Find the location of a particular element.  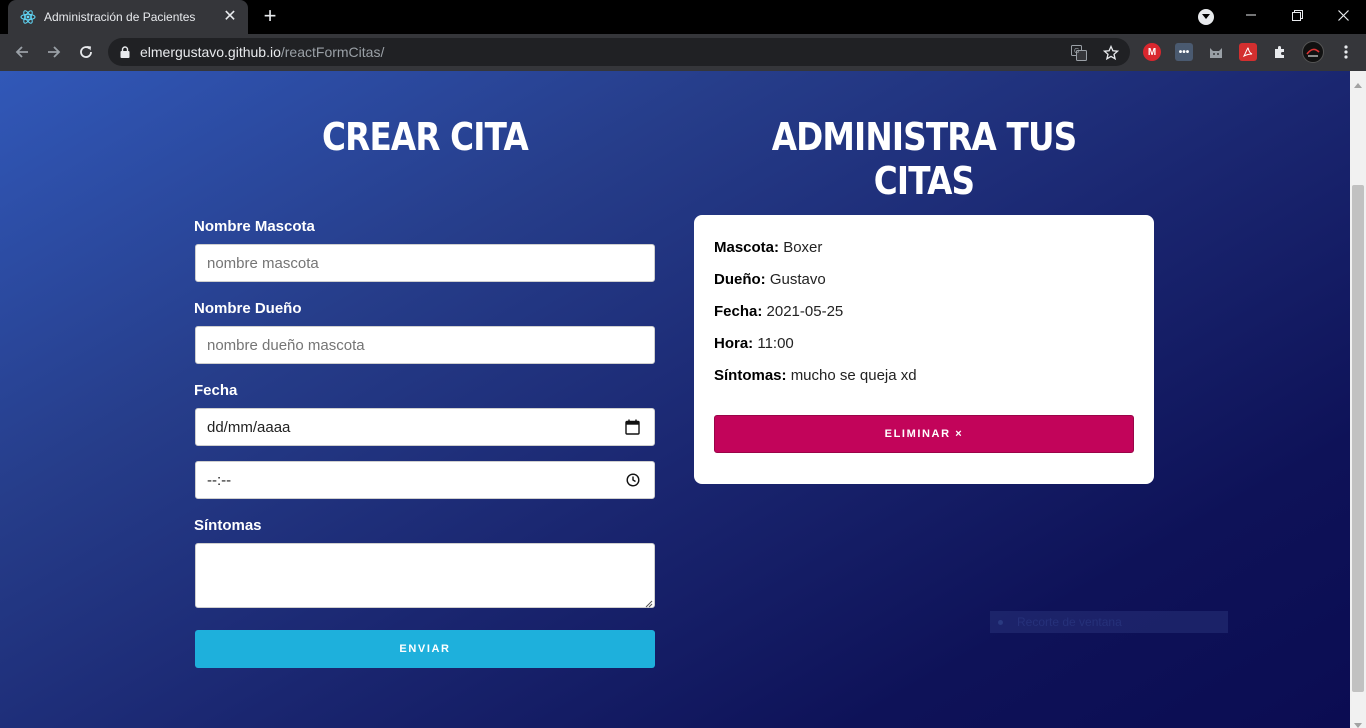

address-bar: elmergustavo.github.io/reactFormCitas/ G is located at coordinates (619, 52).